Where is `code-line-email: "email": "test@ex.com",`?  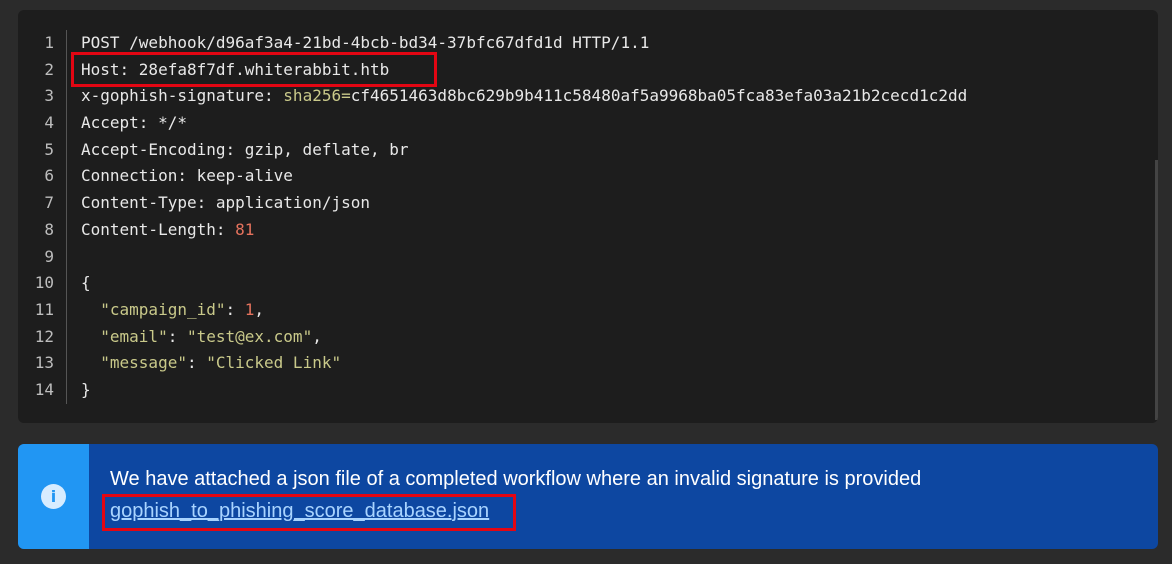
code-line-email: "email": "test@ex.com", is located at coordinates (211, 336).